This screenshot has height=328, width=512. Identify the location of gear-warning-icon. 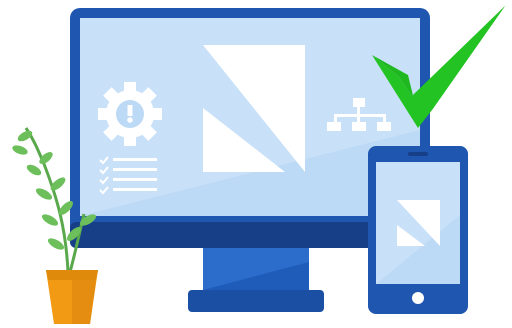
(130, 114).